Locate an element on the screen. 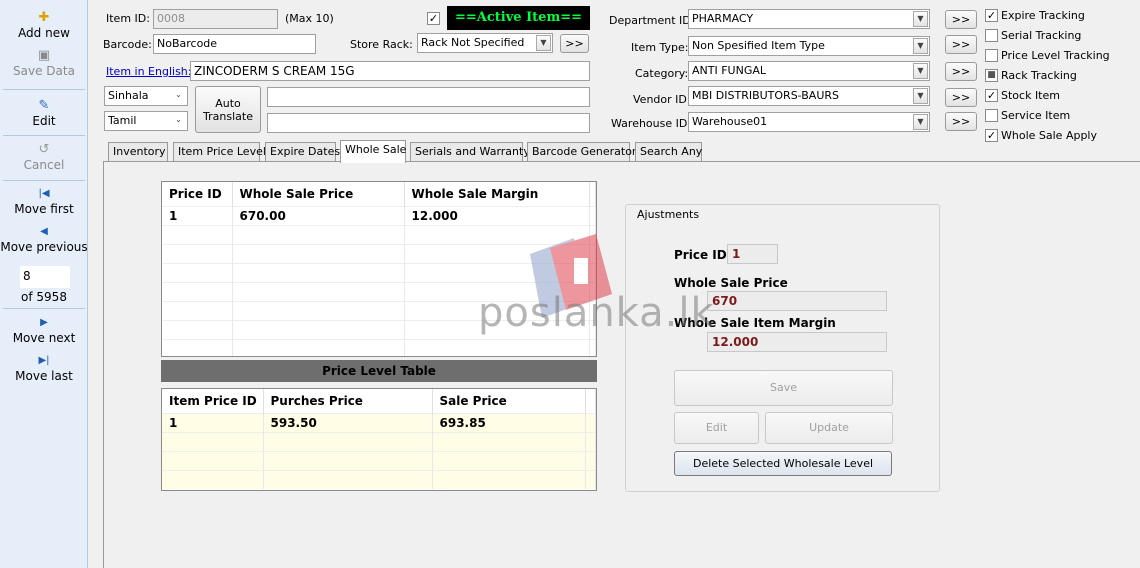 The height and width of the screenshot is (568, 1140). first-icon: |◀ is located at coordinates (44, 193).